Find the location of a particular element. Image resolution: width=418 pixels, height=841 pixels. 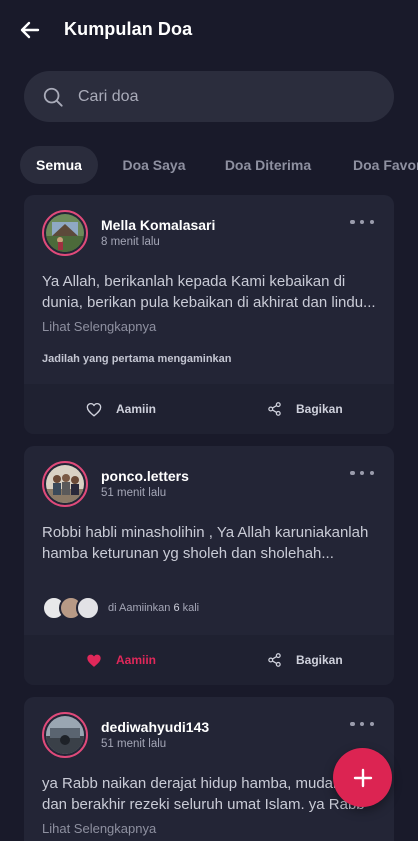

amin-avatars is located at coordinates (72, 609).